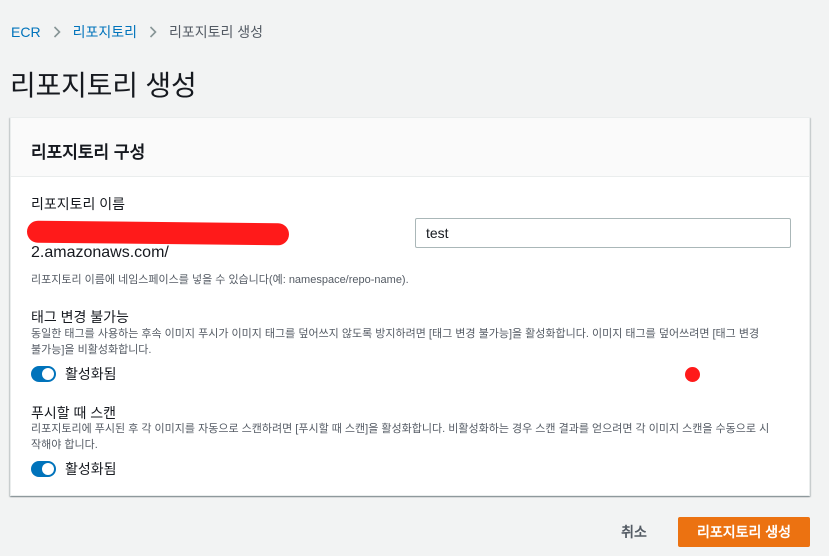 This screenshot has height=556, width=829. Describe the element at coordinates (88, 152) in the screenshot. I see `panel-title: 리포지토리 구성` at that location.